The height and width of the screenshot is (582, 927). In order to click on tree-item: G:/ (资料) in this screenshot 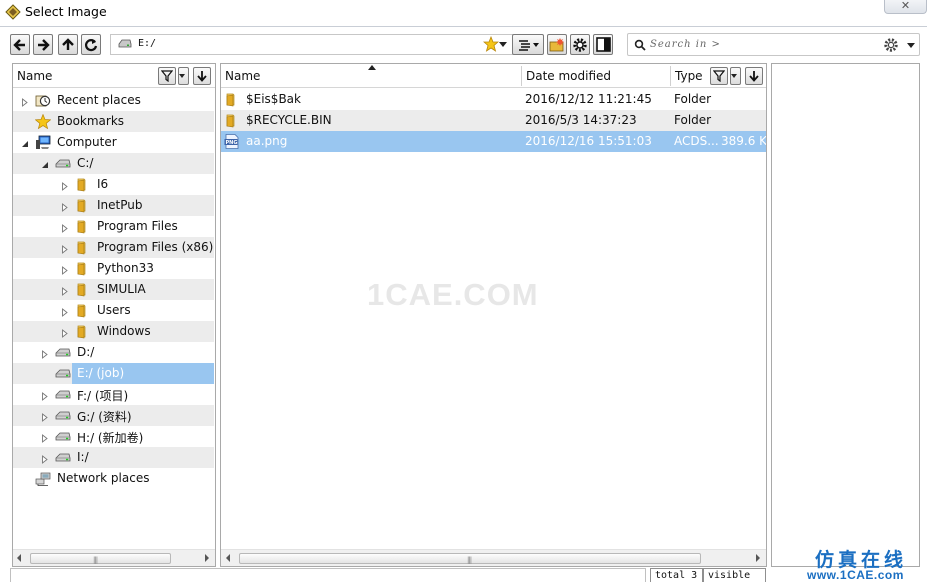, I will do `click(113, 415)`.